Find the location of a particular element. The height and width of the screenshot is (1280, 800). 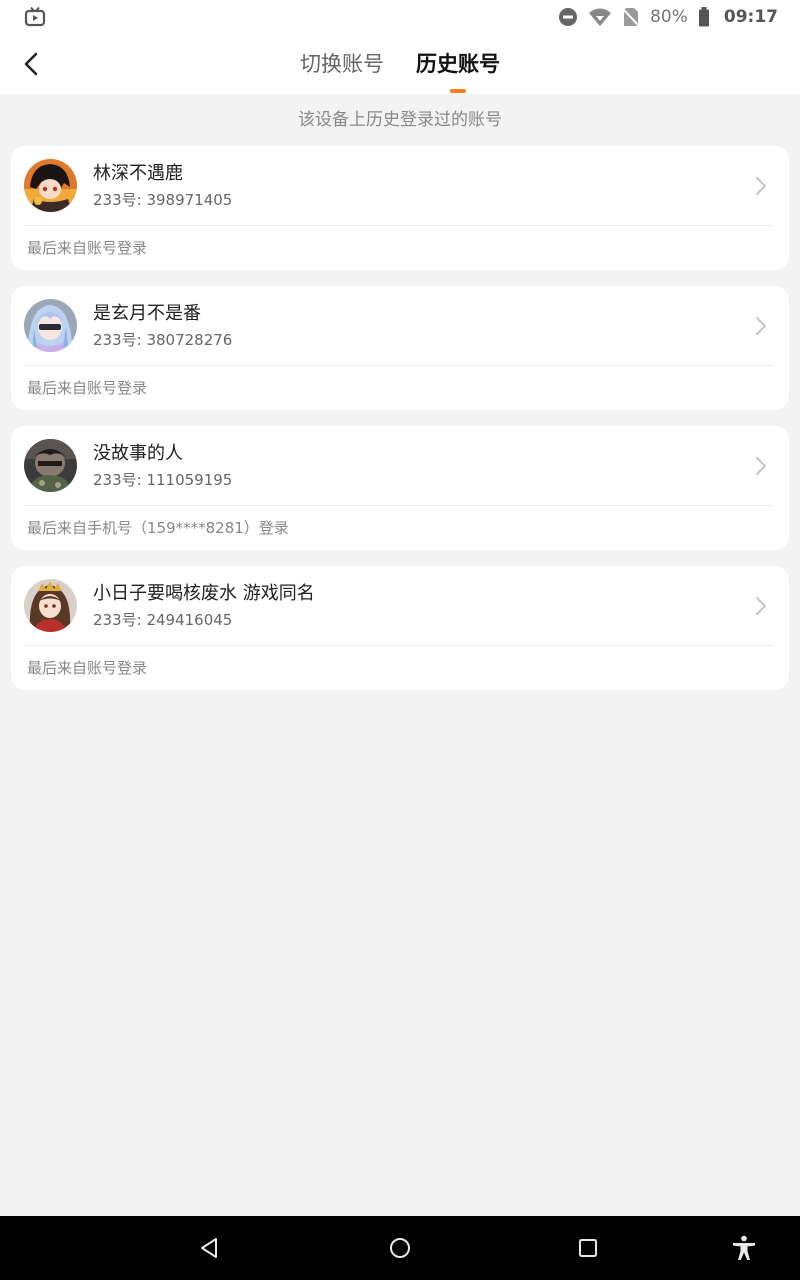

account-name: 林深不遇鹿 is located at coordinates (138, 173).